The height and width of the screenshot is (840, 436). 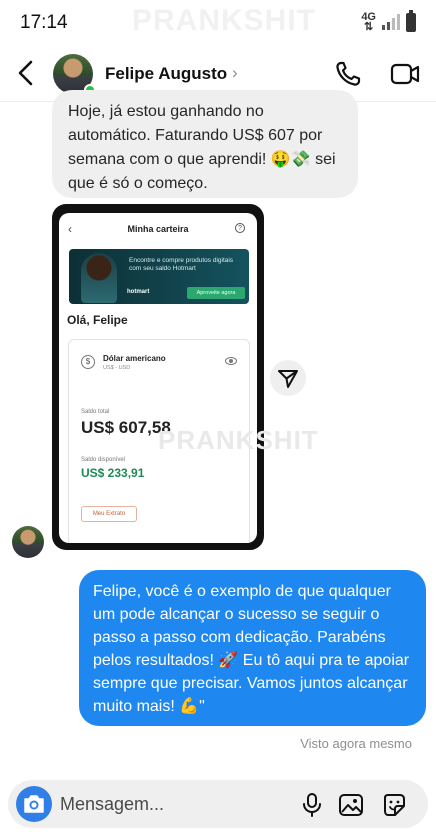 What do you see at coordinates (158, 229) in the screenshot?
I see `wallet-title: Minha carteira` at bounding box center [158, 229].